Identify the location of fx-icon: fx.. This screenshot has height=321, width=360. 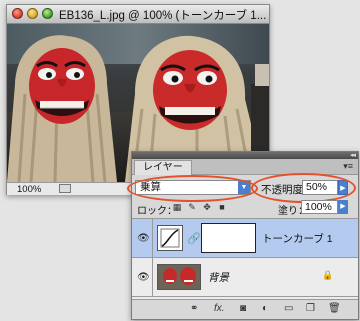
(219, 309).